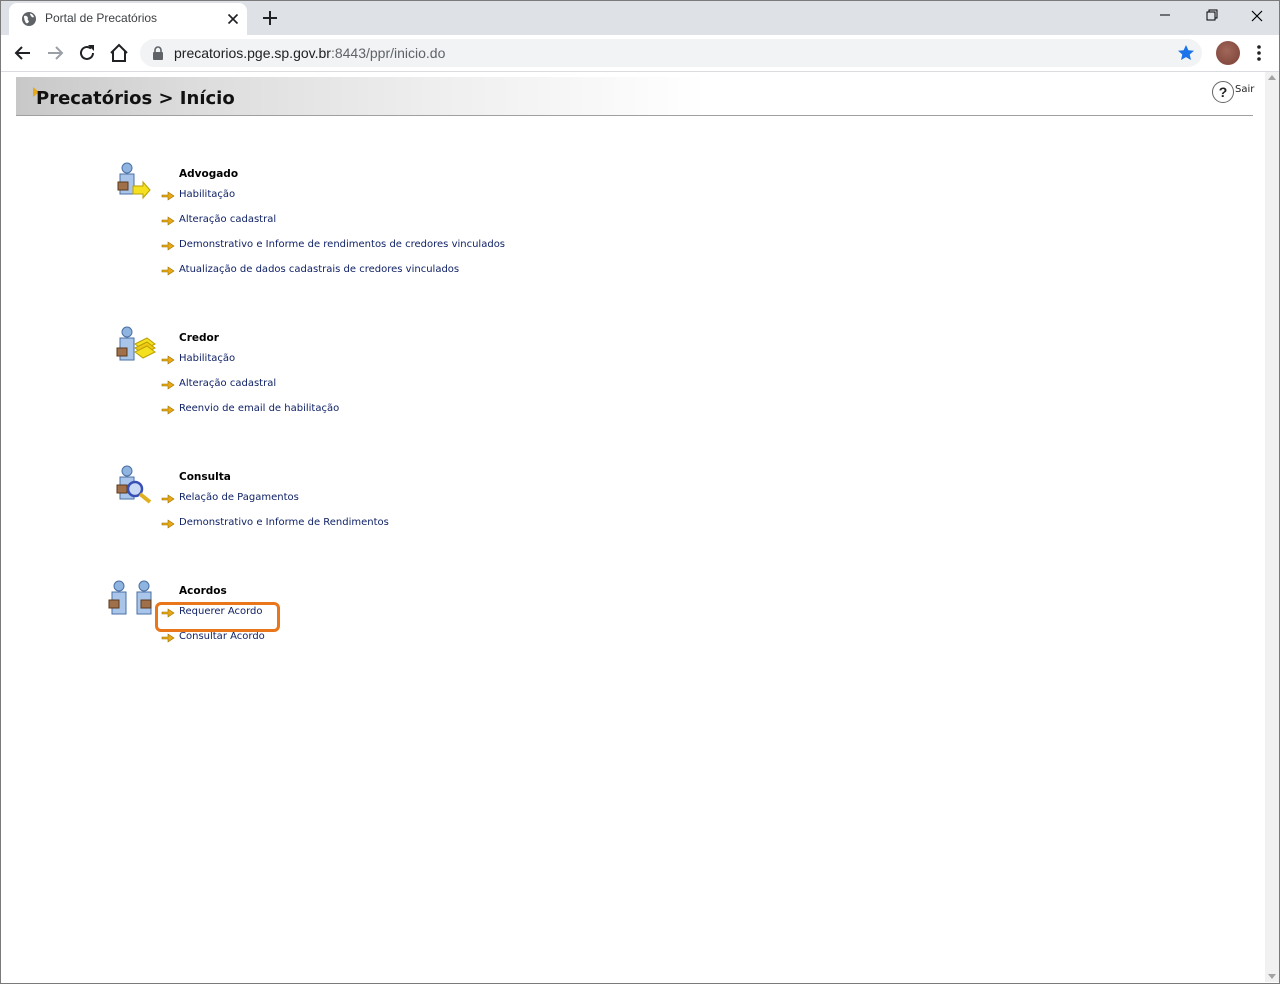 The width and height of the screenshot is (1280, 984). What do you see at coordinates (135, 98) in the screenshot?
I see `page-title: Precatórios > Início` at bounding box center [135, 98].